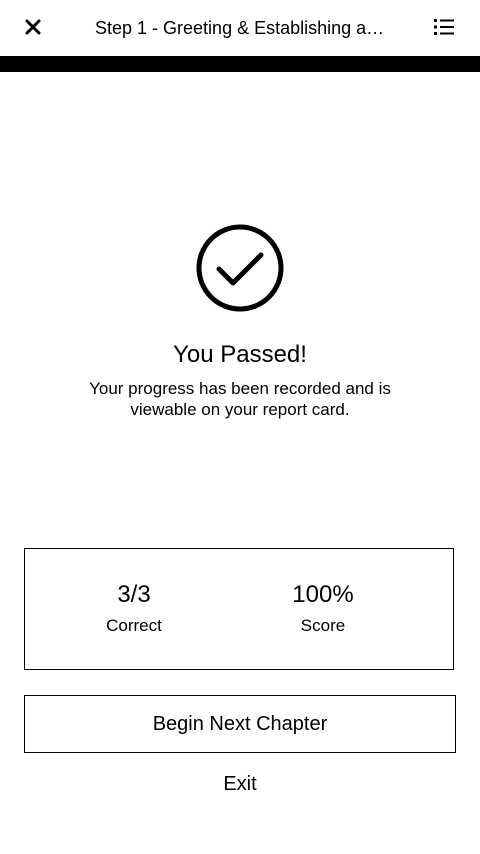 Image resolution: width=480 pixels, height=854 pixels. What do you see at coordinates (239, 609) in the screenshot?
I see `results-summary: 3/3 Correct 100% Score` at bounding box center [239, 609].